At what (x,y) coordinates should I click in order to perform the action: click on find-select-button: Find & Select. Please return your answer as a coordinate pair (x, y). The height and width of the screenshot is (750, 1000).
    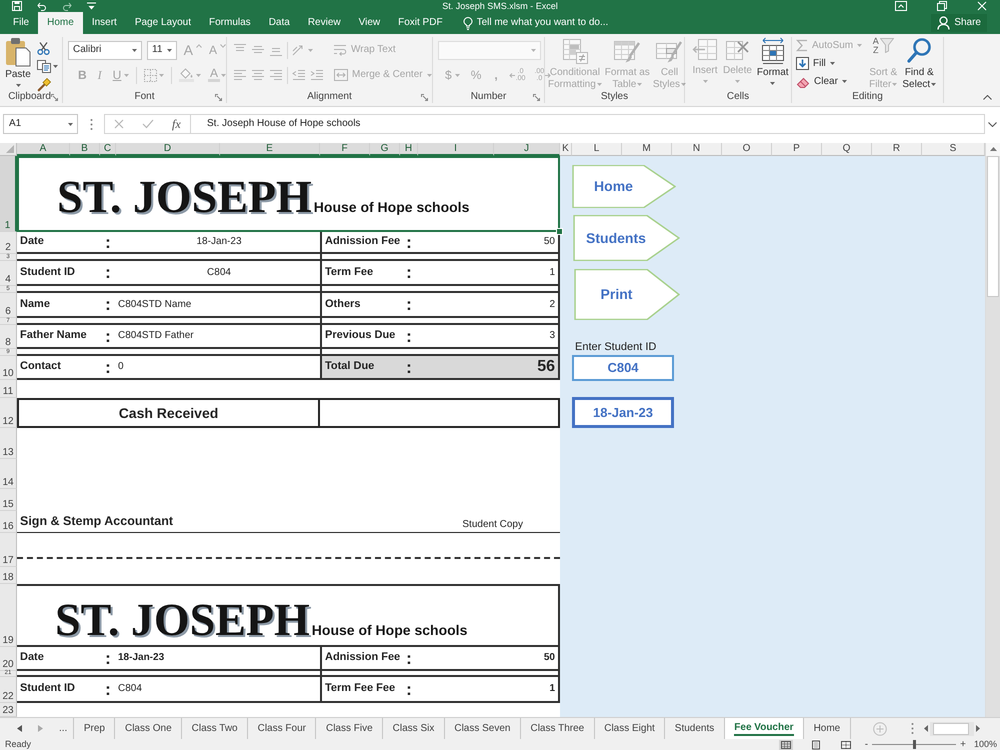
    Looking at the image, I should click on (919, 64).